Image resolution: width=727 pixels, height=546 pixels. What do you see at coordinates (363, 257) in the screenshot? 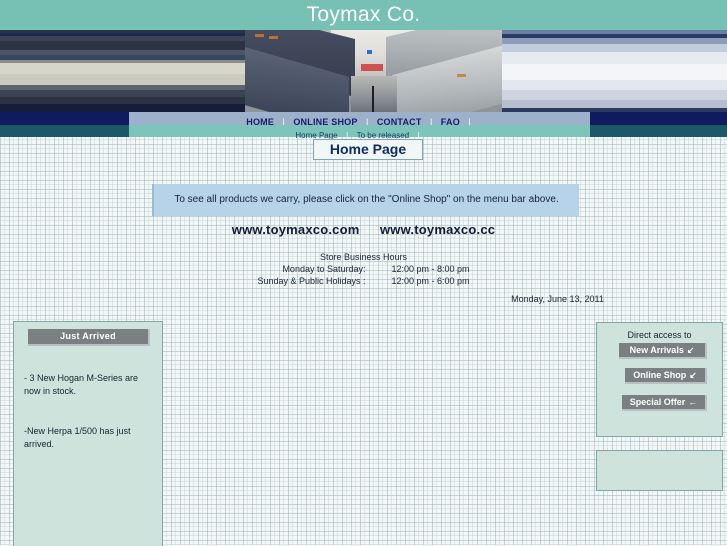
I see `hours-title: Store Business Hours` at bounding box center [363, 257].